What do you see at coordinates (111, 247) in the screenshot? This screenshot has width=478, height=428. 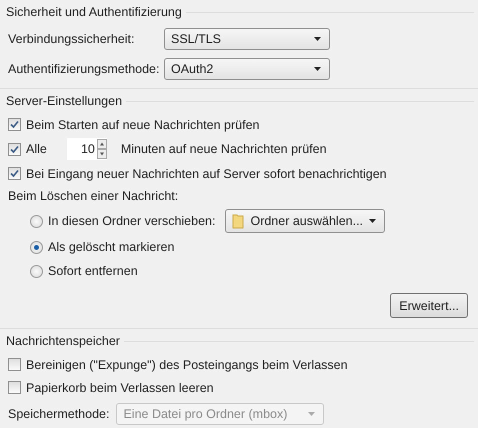 I see `radio-label: Als gelöscht markieren` at bounding box center [111, 247].